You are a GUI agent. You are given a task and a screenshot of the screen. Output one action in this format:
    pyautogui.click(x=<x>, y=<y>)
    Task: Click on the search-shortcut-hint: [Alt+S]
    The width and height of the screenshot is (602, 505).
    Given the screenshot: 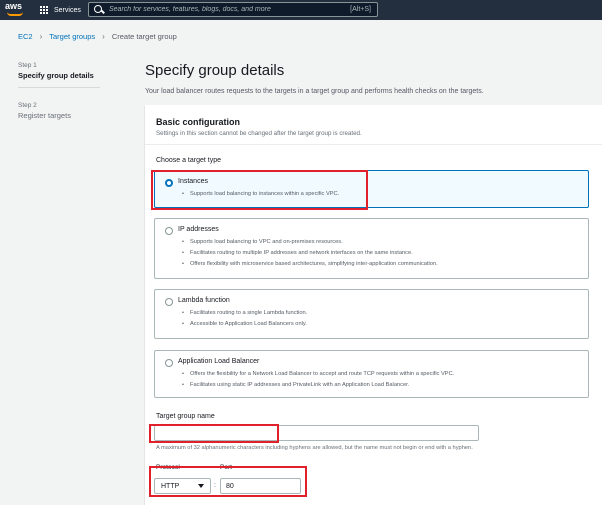 What is the action you would take?
    pyautogui.click(x=360, y=9)
    